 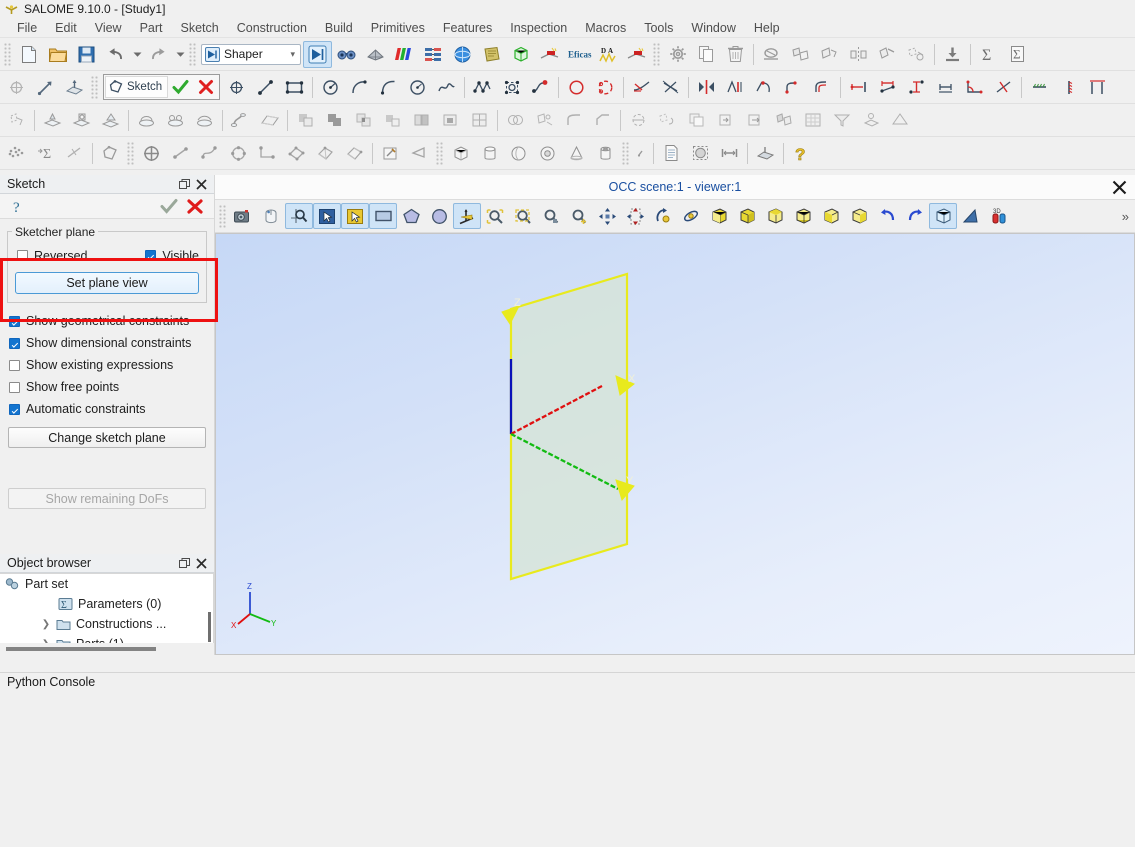 I want to click on constraint-horizontal-button, so click(x=1039, y=87).